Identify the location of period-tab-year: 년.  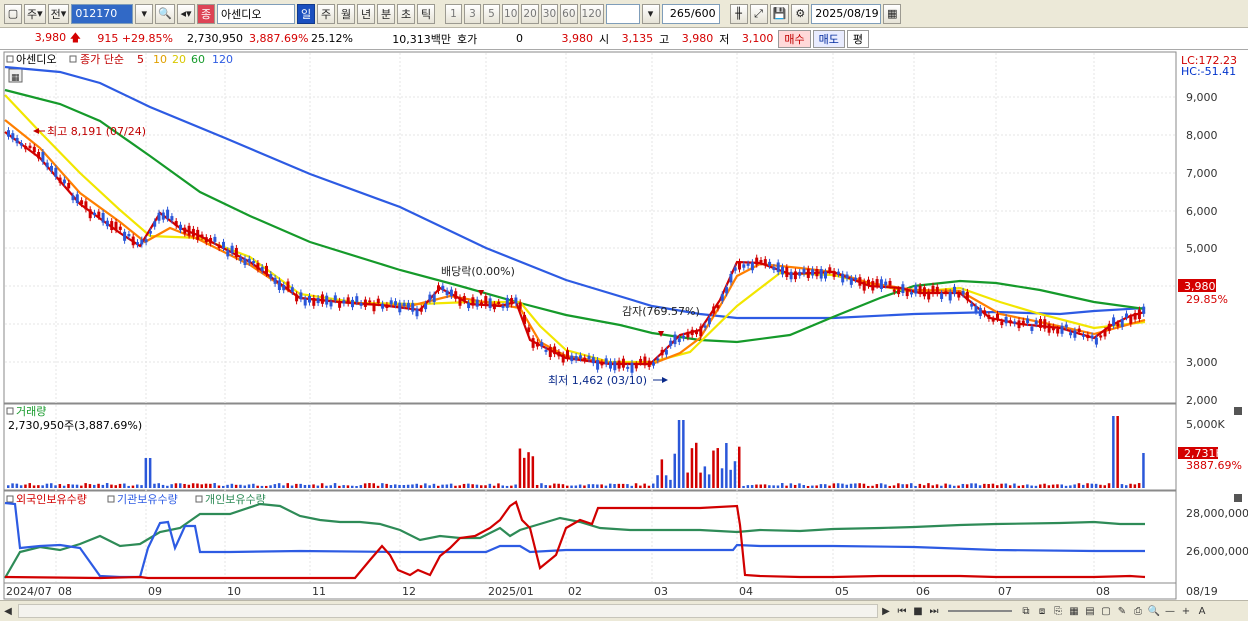
(366, 13).